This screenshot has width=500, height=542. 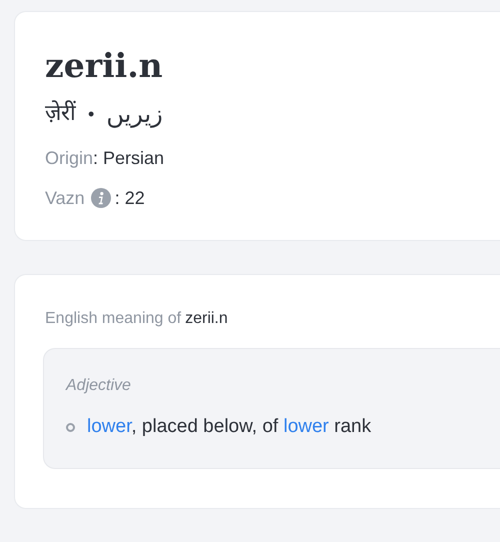 What do you see at coordinates (129, 198) in the screenshot?
I see `vazn-value: : 22` at bounding box center [129, 198].